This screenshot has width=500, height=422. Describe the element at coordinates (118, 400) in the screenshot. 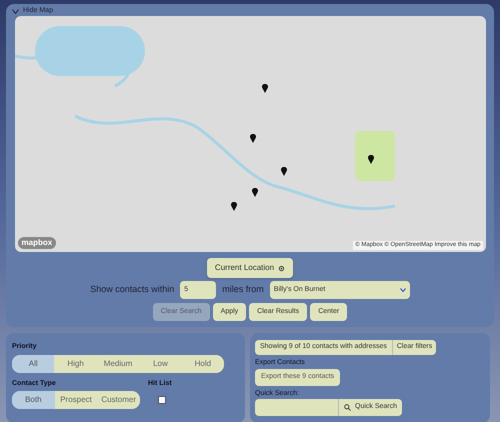

I see `filter-option: Customer` at that location.